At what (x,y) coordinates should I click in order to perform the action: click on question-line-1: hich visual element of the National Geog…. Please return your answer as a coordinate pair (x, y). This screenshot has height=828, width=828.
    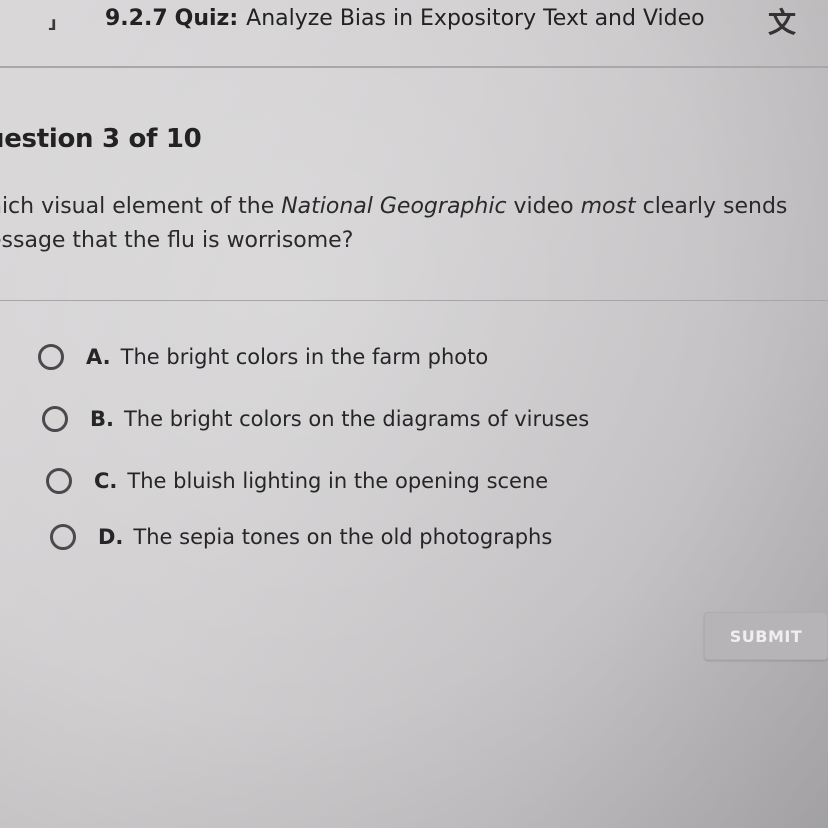
    Looking at the image, I should click on (394, 206).